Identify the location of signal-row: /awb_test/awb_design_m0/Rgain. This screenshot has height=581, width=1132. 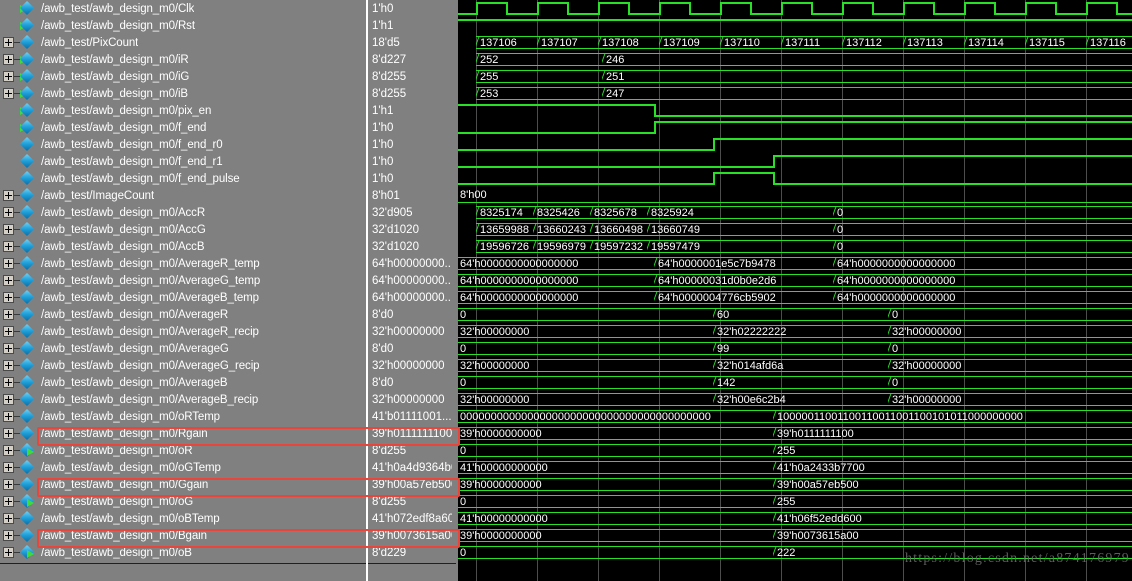
(229, 433).